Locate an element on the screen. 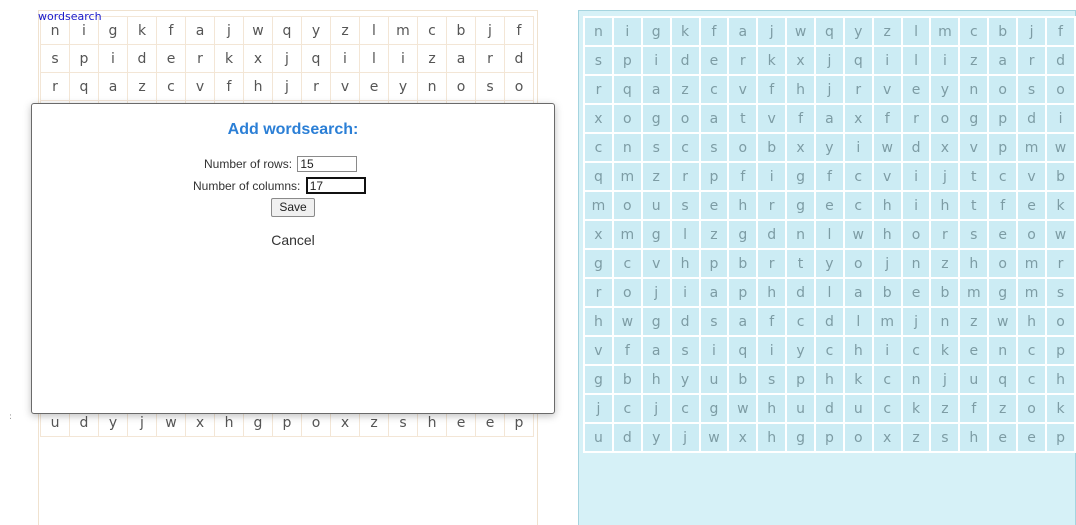 This screenshot has height=525, width=1076. right-grid-cell: z is located at coordinates (945, 408).